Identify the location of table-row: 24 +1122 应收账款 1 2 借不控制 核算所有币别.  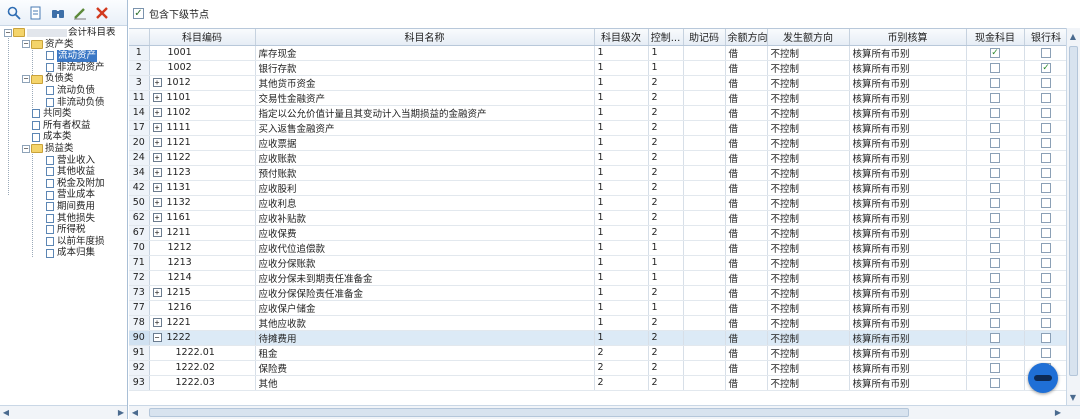
(597, 158).